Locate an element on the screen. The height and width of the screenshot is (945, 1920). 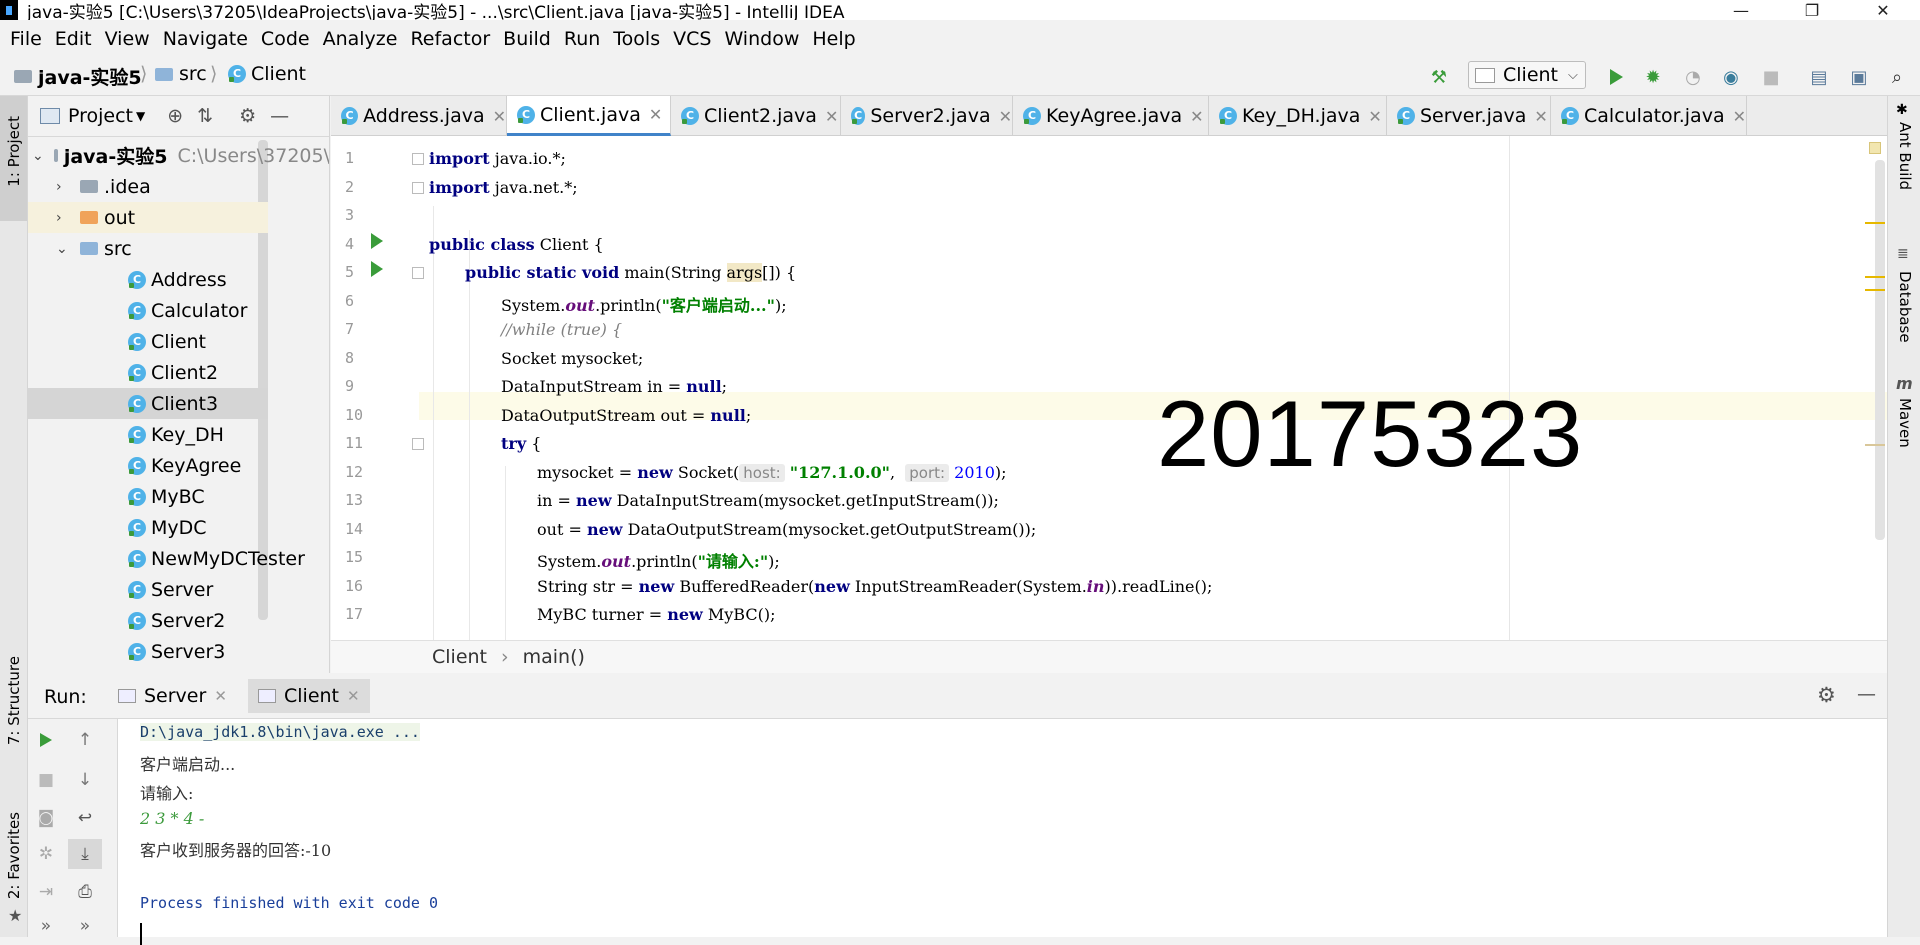
tree-item-class: C KeyAgree is located at coordinates (184, 465).